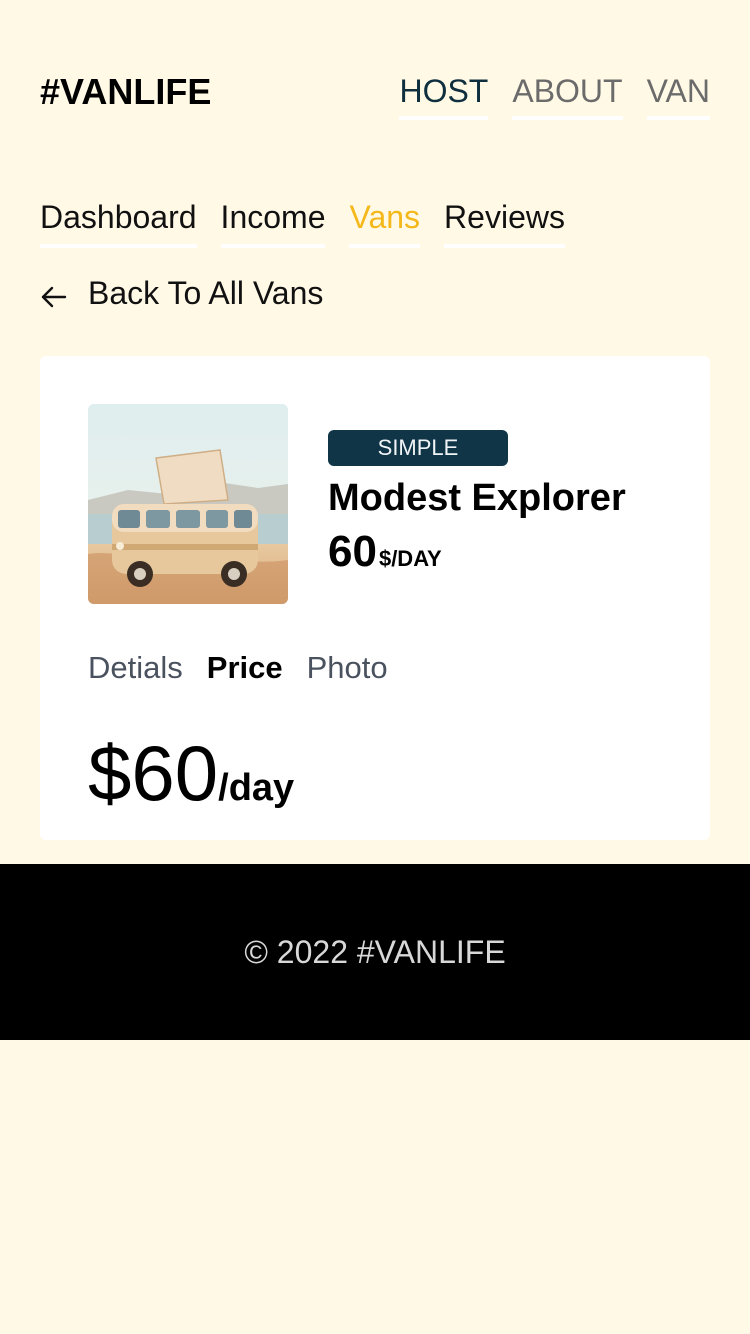 The width and height of the screenshot is (750, 1334). I want to click on price-amount: $60, so click(153, 773).